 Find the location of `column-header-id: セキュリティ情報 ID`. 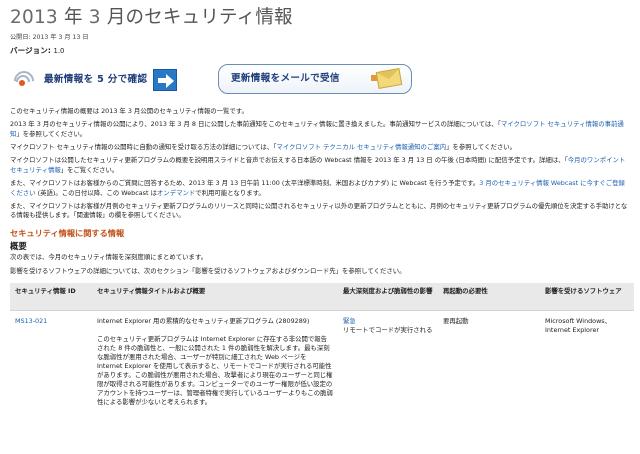

column-header-id: セキュリティ情報 ID is located at coordinates (51, 297).